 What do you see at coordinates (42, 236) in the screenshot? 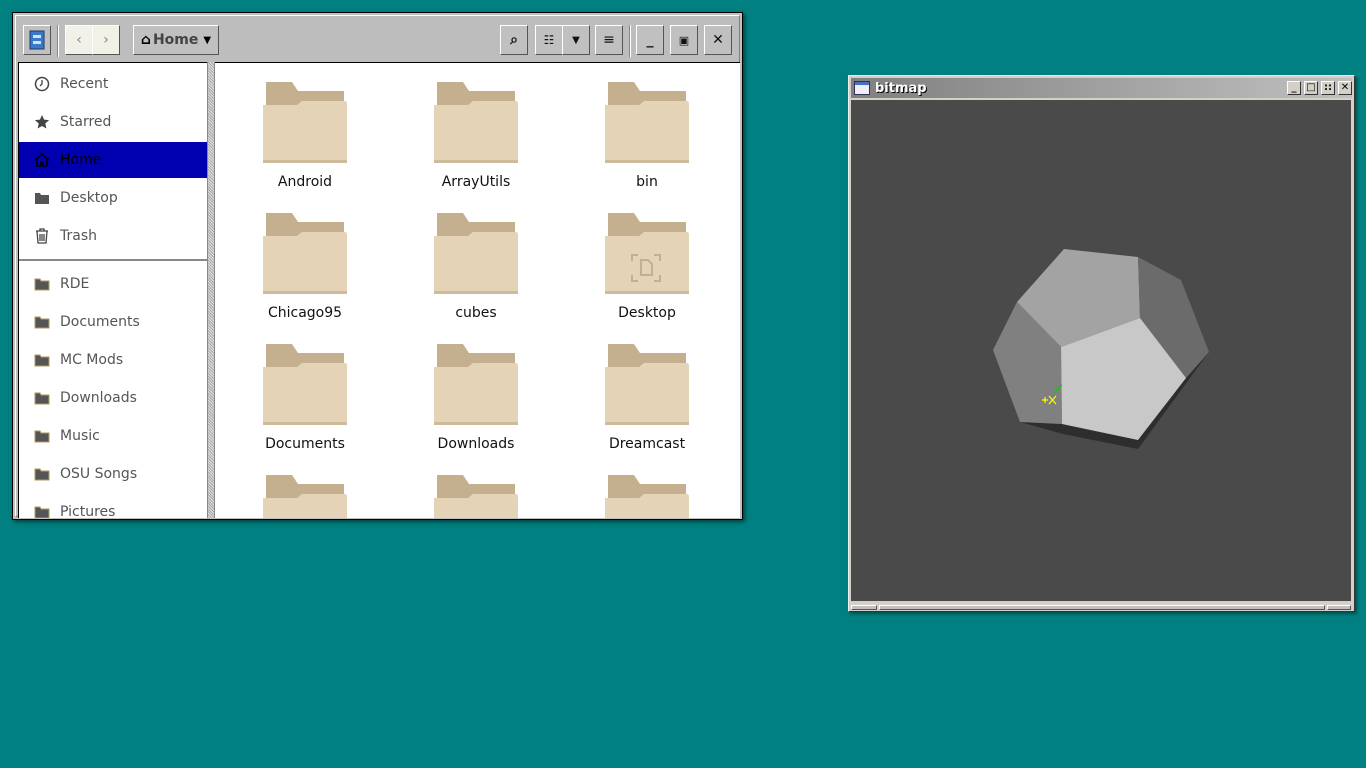
I see `trash-icon` at bounding box center [42, 236].